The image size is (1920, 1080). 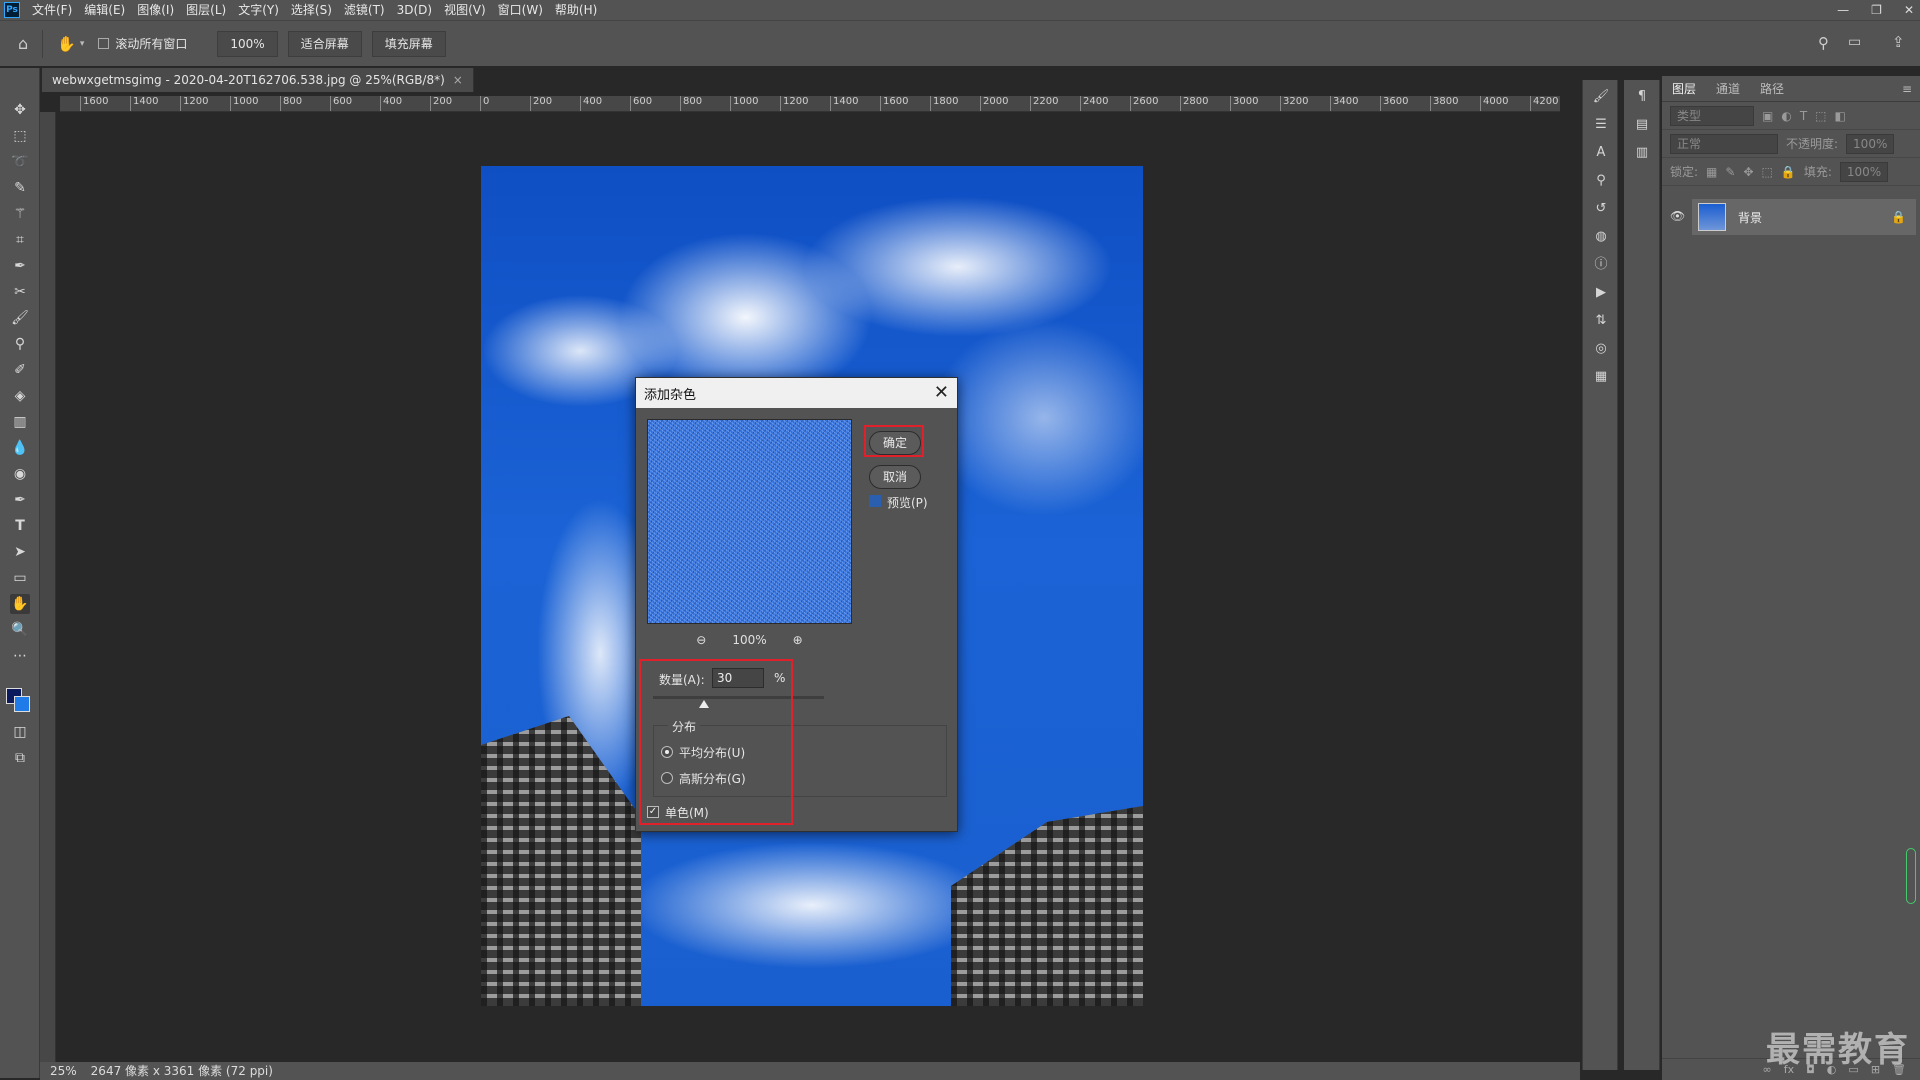 I want to click on menu-image: 图像(I), so click(x=155, y=10).